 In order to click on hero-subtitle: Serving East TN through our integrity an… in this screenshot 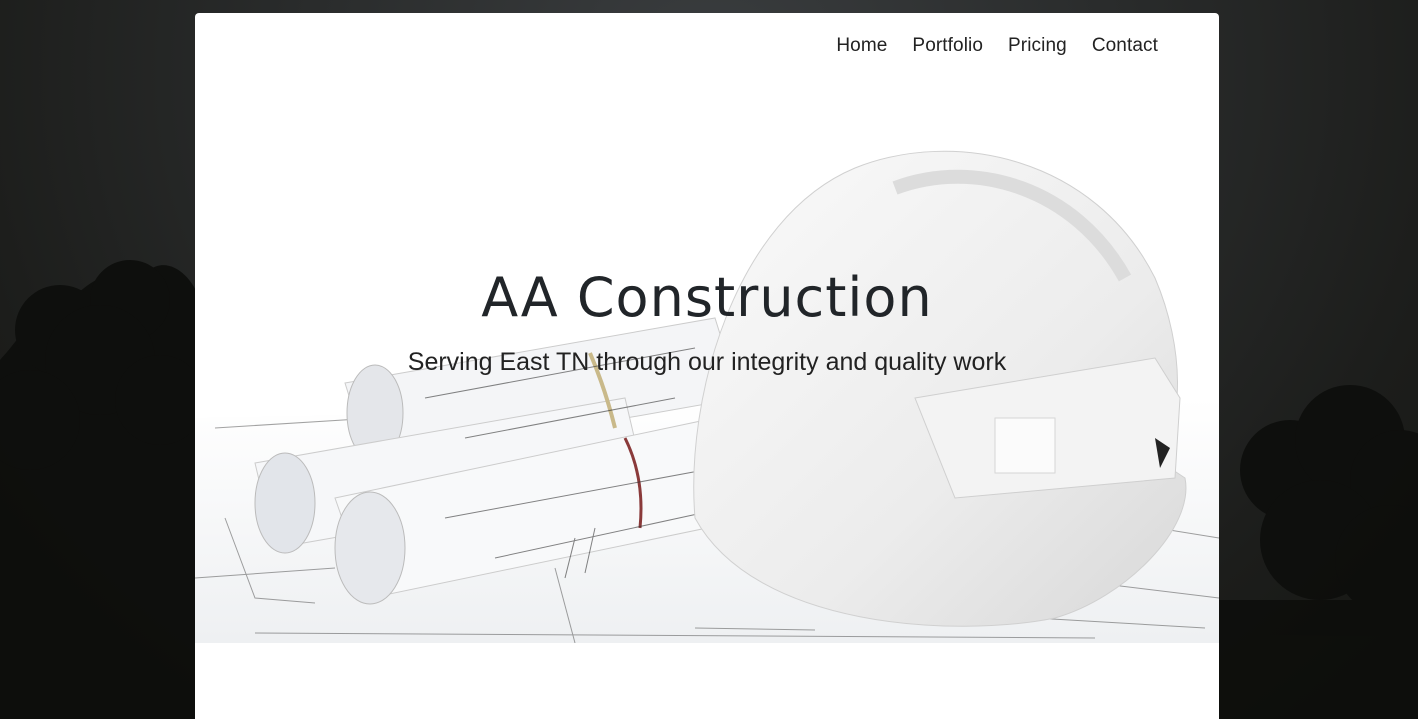, I will do `click(707, 362)`.